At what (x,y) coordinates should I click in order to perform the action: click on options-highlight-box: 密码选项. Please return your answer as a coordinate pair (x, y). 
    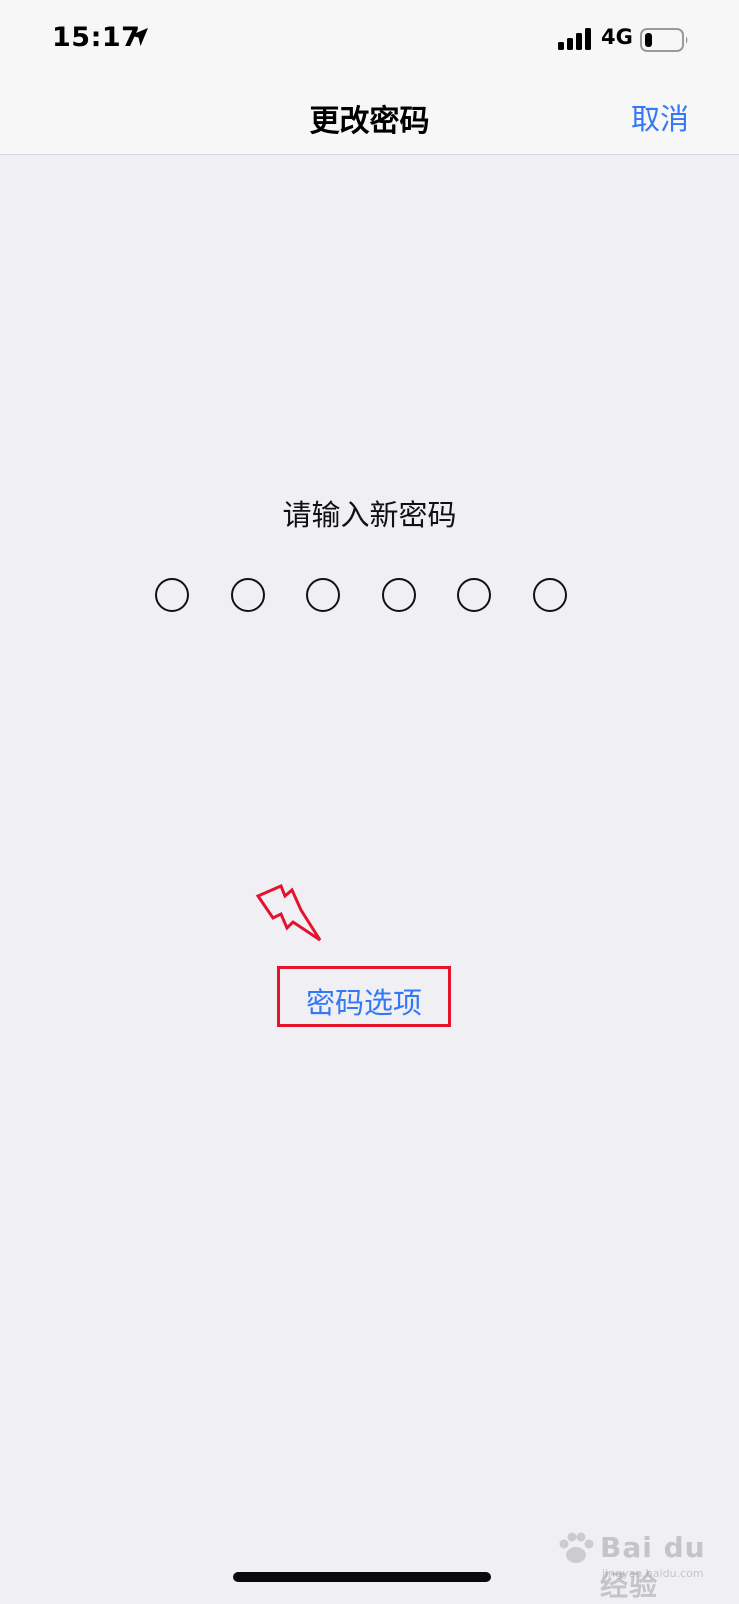
    Looking at the image, I should click on (364, 996).